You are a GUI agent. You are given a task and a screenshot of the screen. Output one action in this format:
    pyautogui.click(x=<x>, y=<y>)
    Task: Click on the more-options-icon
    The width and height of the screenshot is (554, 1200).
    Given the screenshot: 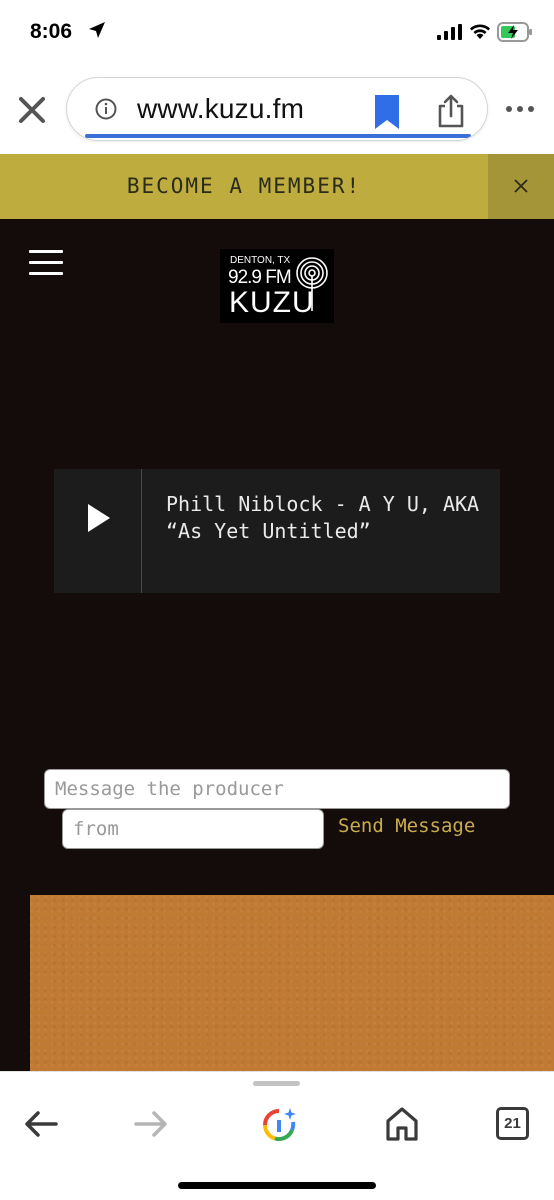 What is the action you would take?
    pyautogui.click(x=520, y=109)
    